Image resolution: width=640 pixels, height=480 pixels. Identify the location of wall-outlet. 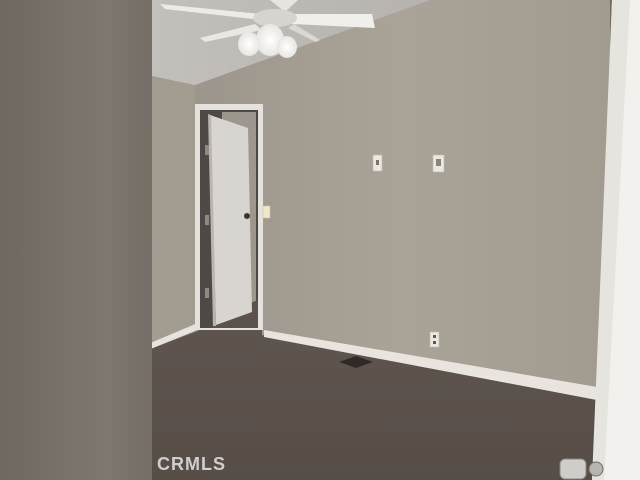
(434, 339).